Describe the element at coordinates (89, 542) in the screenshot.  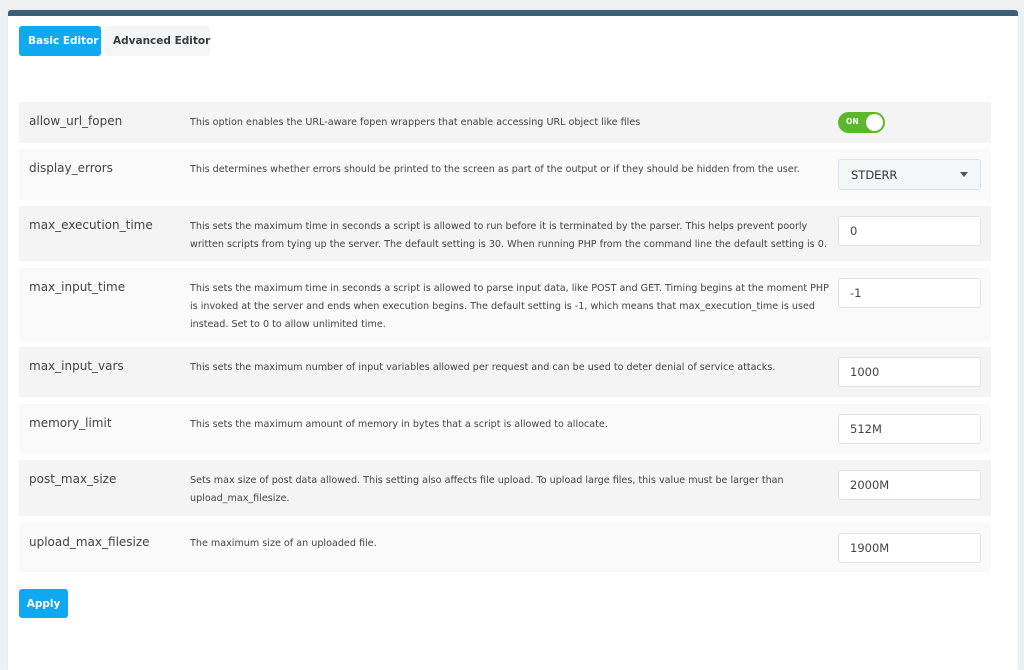
I see `setting-name: upload_max_filesize` at that location.